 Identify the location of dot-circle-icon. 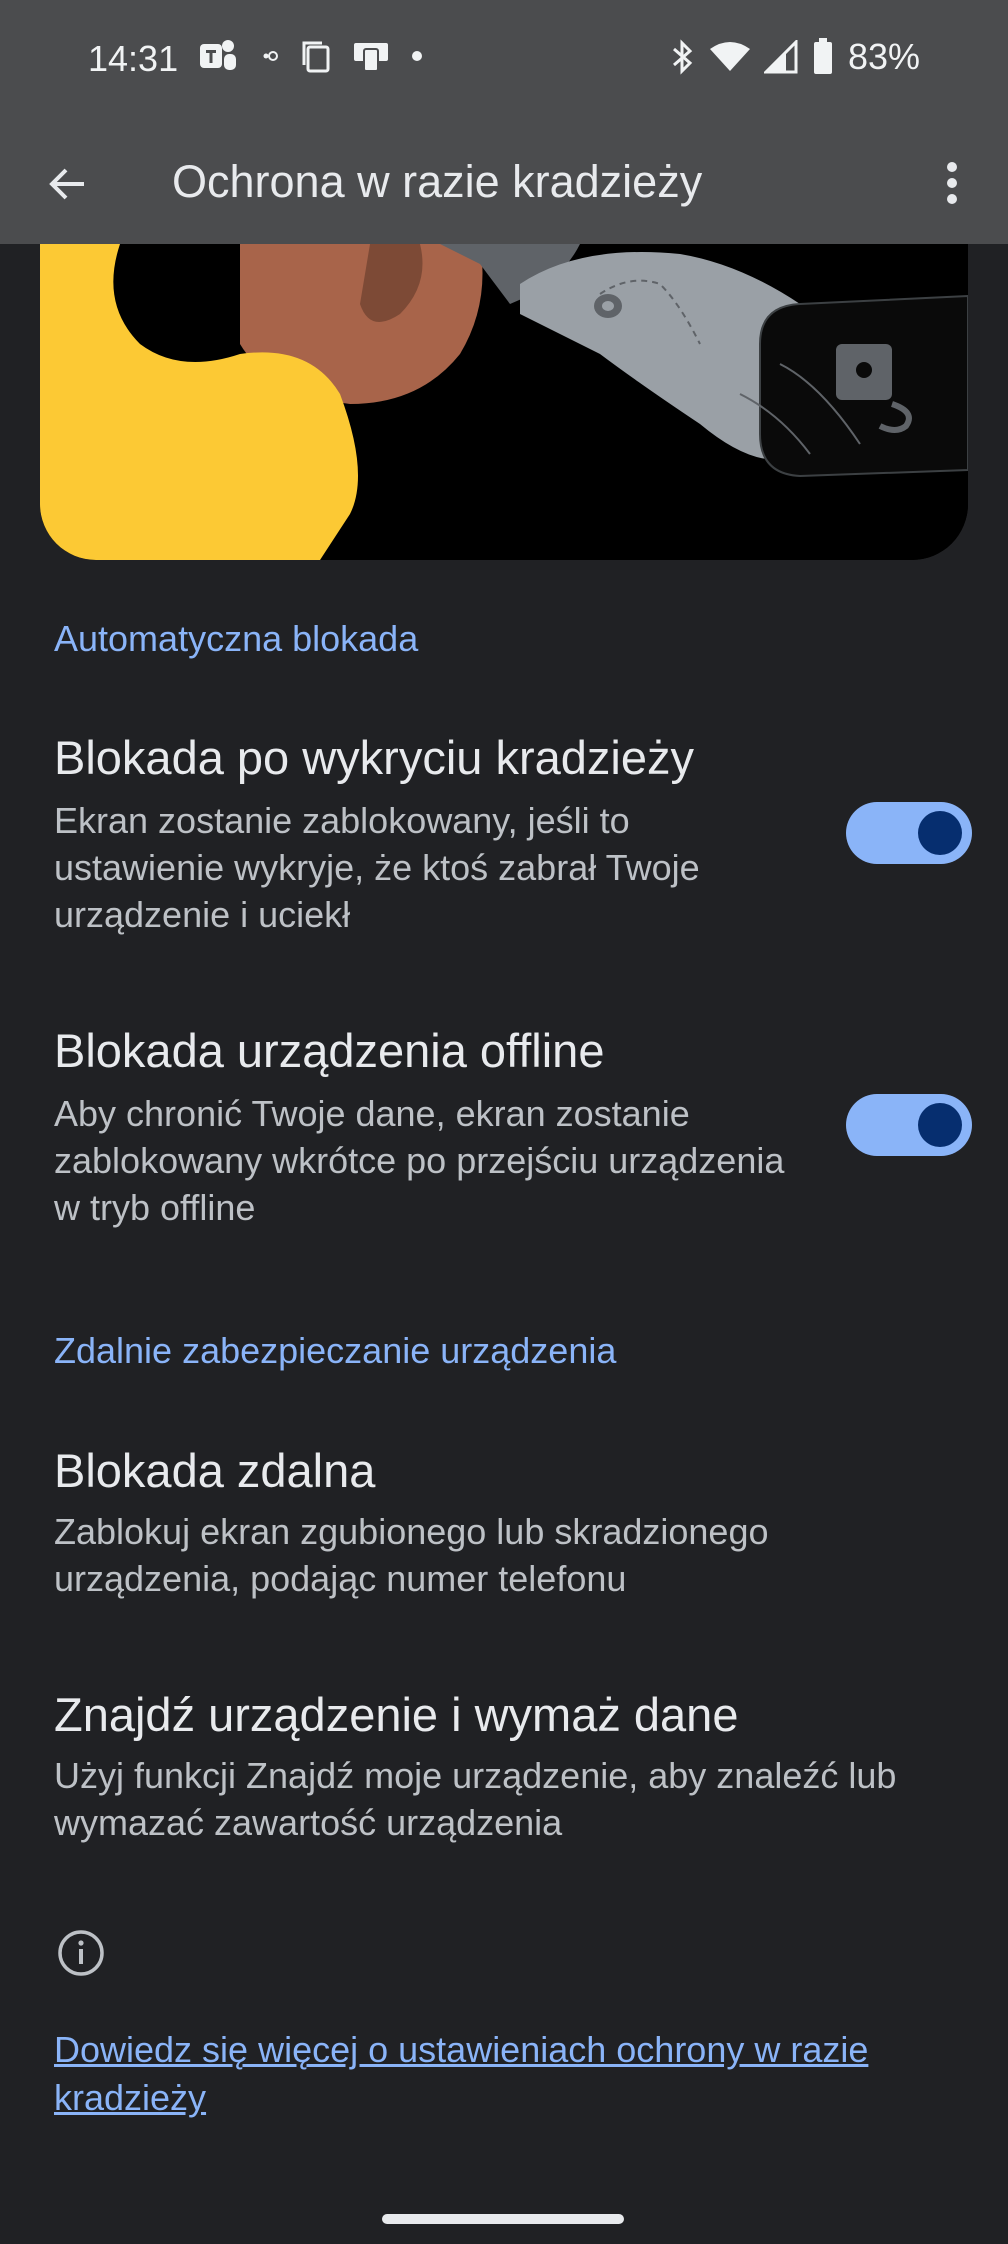
(270, 56).